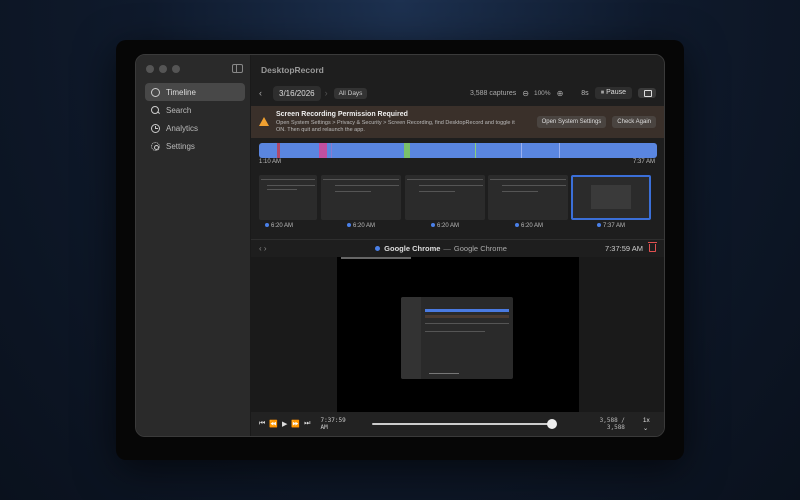 The height and width of the screenshot is (500, 800). Describe the element at coordinates (176, 69) in the screenshot. I see `zoom-window-button` at that location.